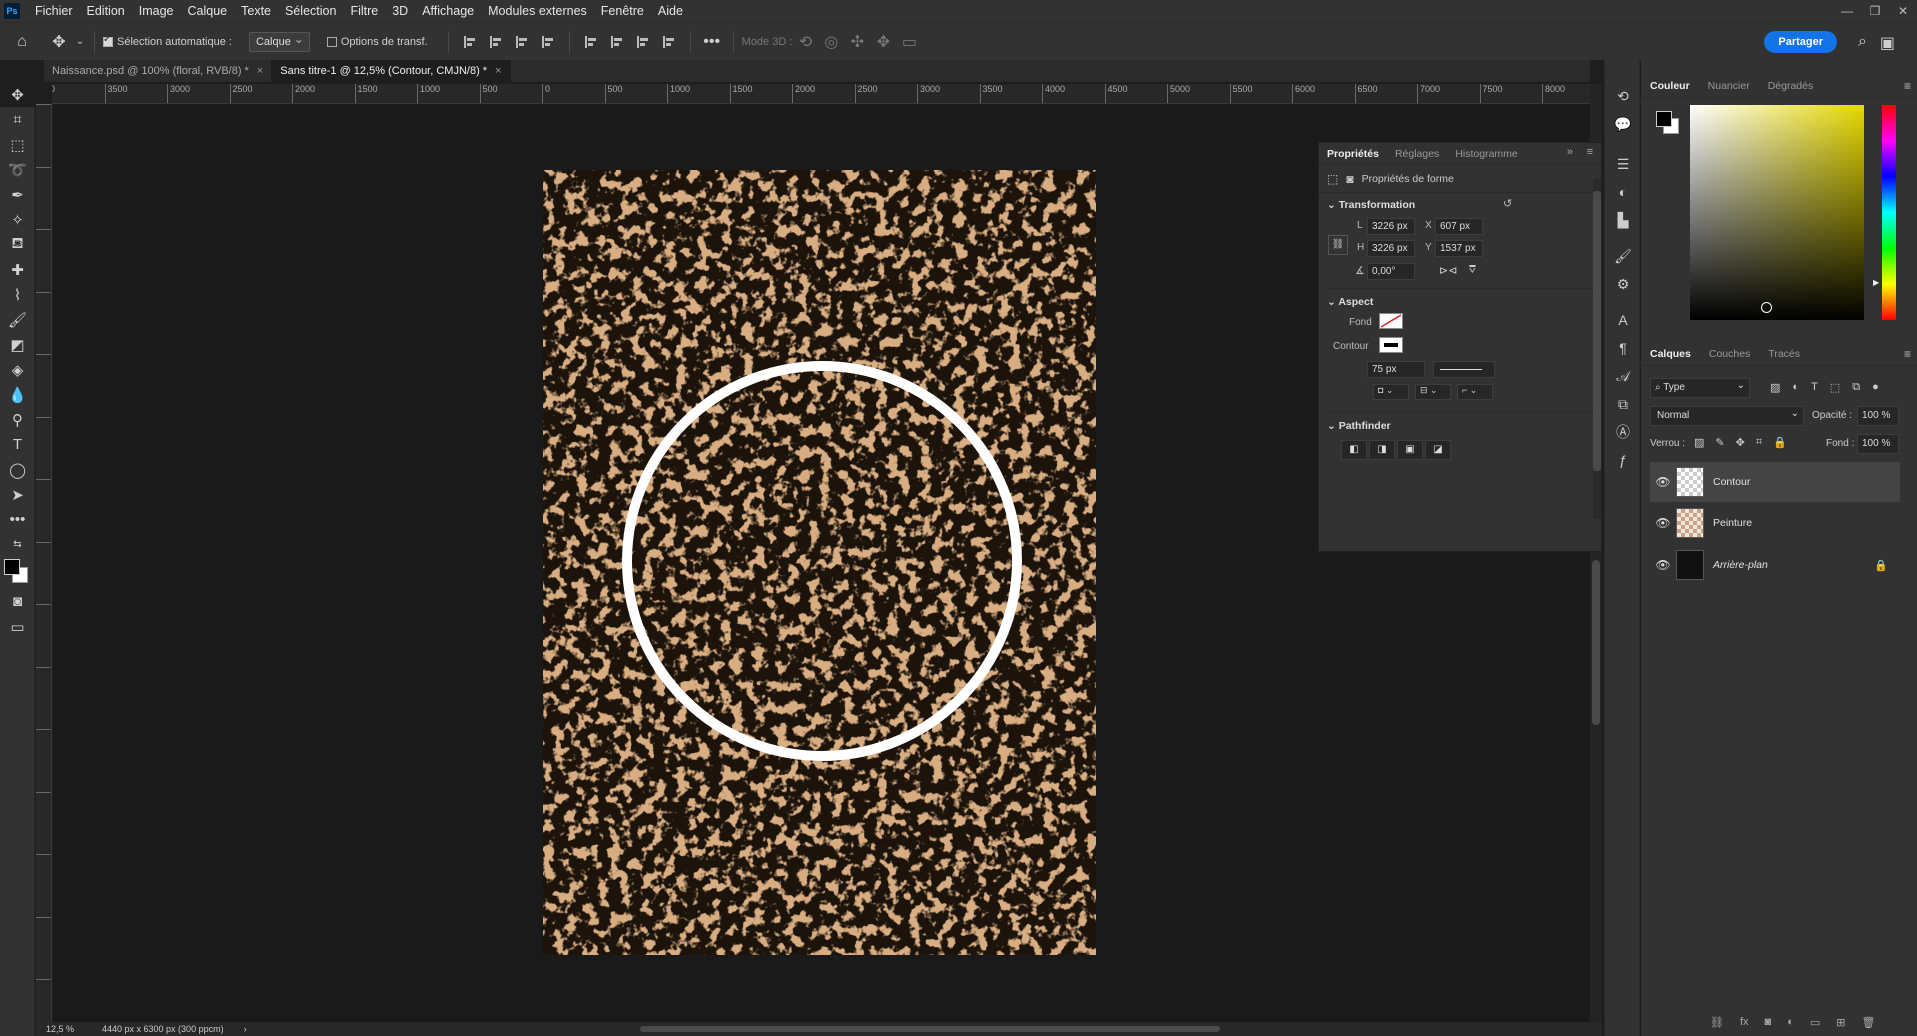  Describe the element at coordinates (364, 11) in the screenshot. I see `menu-filtre: Filtre` at that location.